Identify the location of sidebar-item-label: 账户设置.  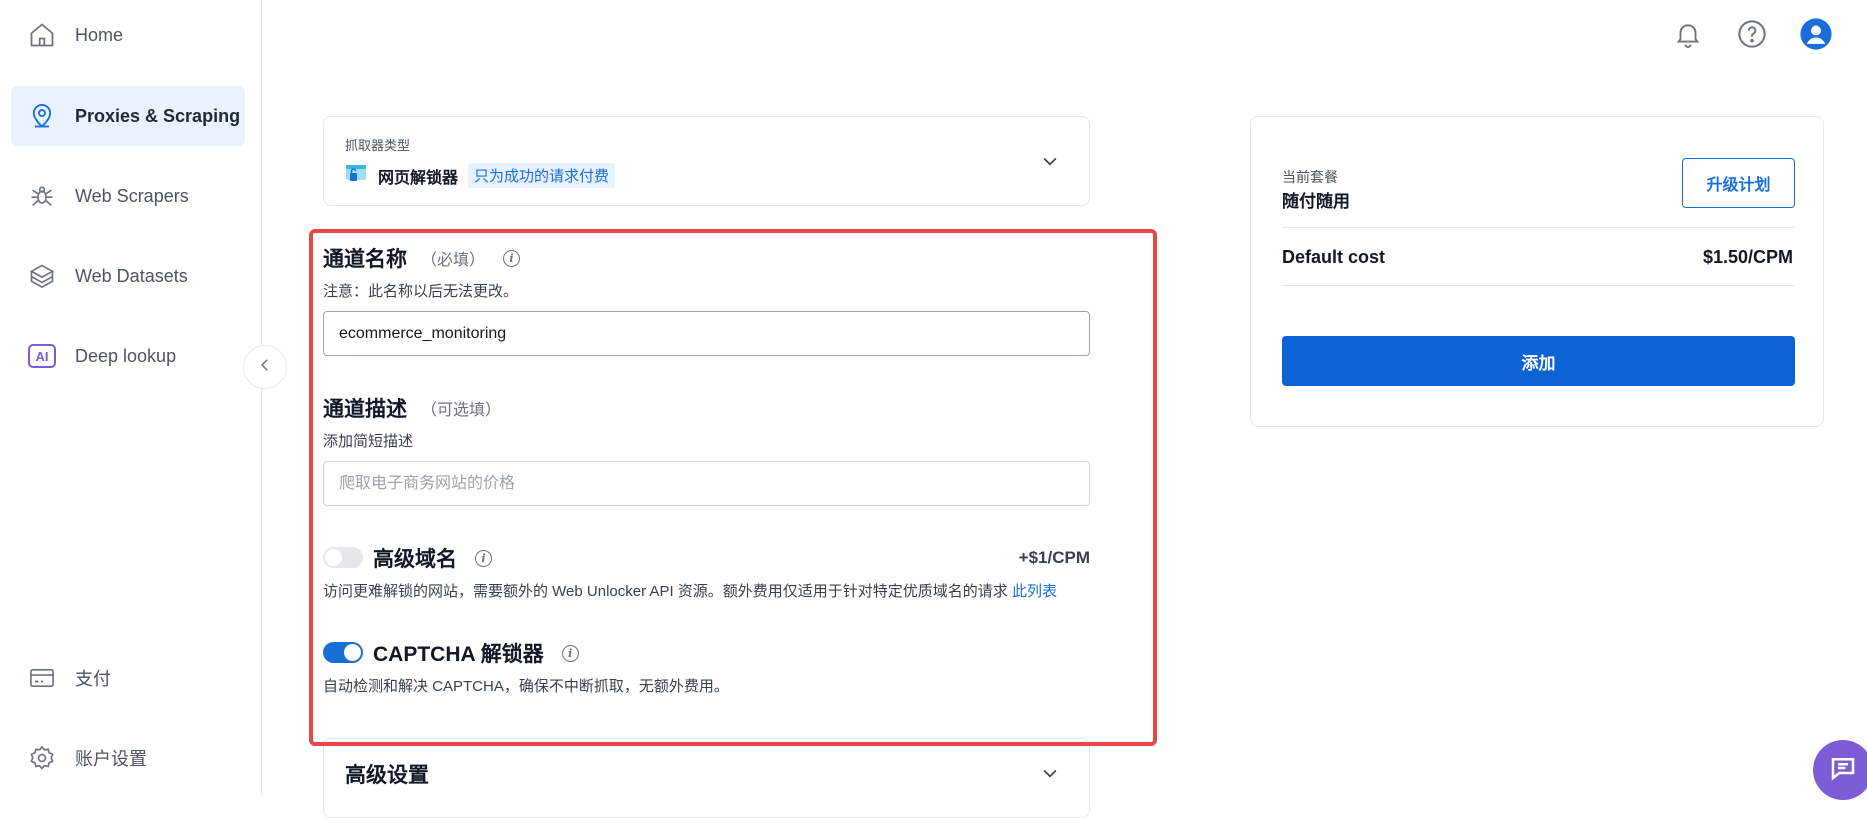
(111, 759).